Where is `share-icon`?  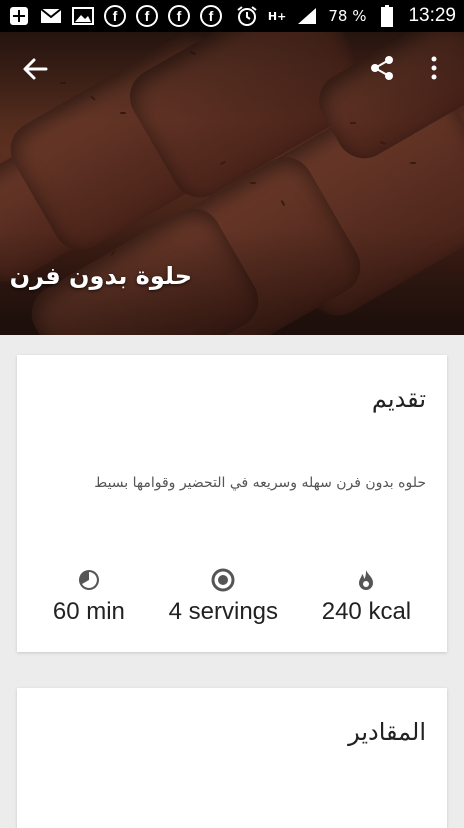 share-icon is located at coordinates (382, 68).